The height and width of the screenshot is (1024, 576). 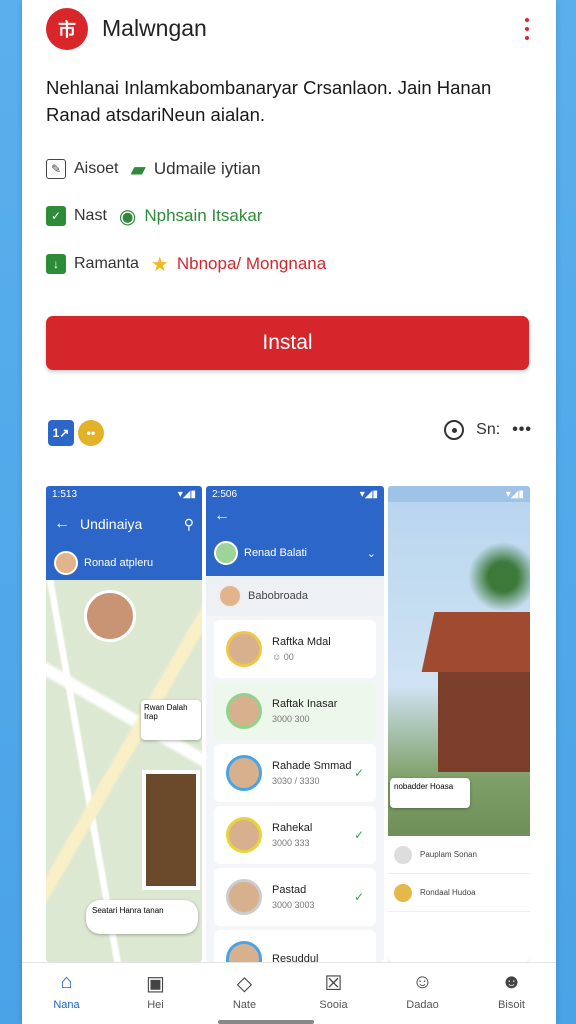 I want to click on house-wall, so click(x=484, y=722).